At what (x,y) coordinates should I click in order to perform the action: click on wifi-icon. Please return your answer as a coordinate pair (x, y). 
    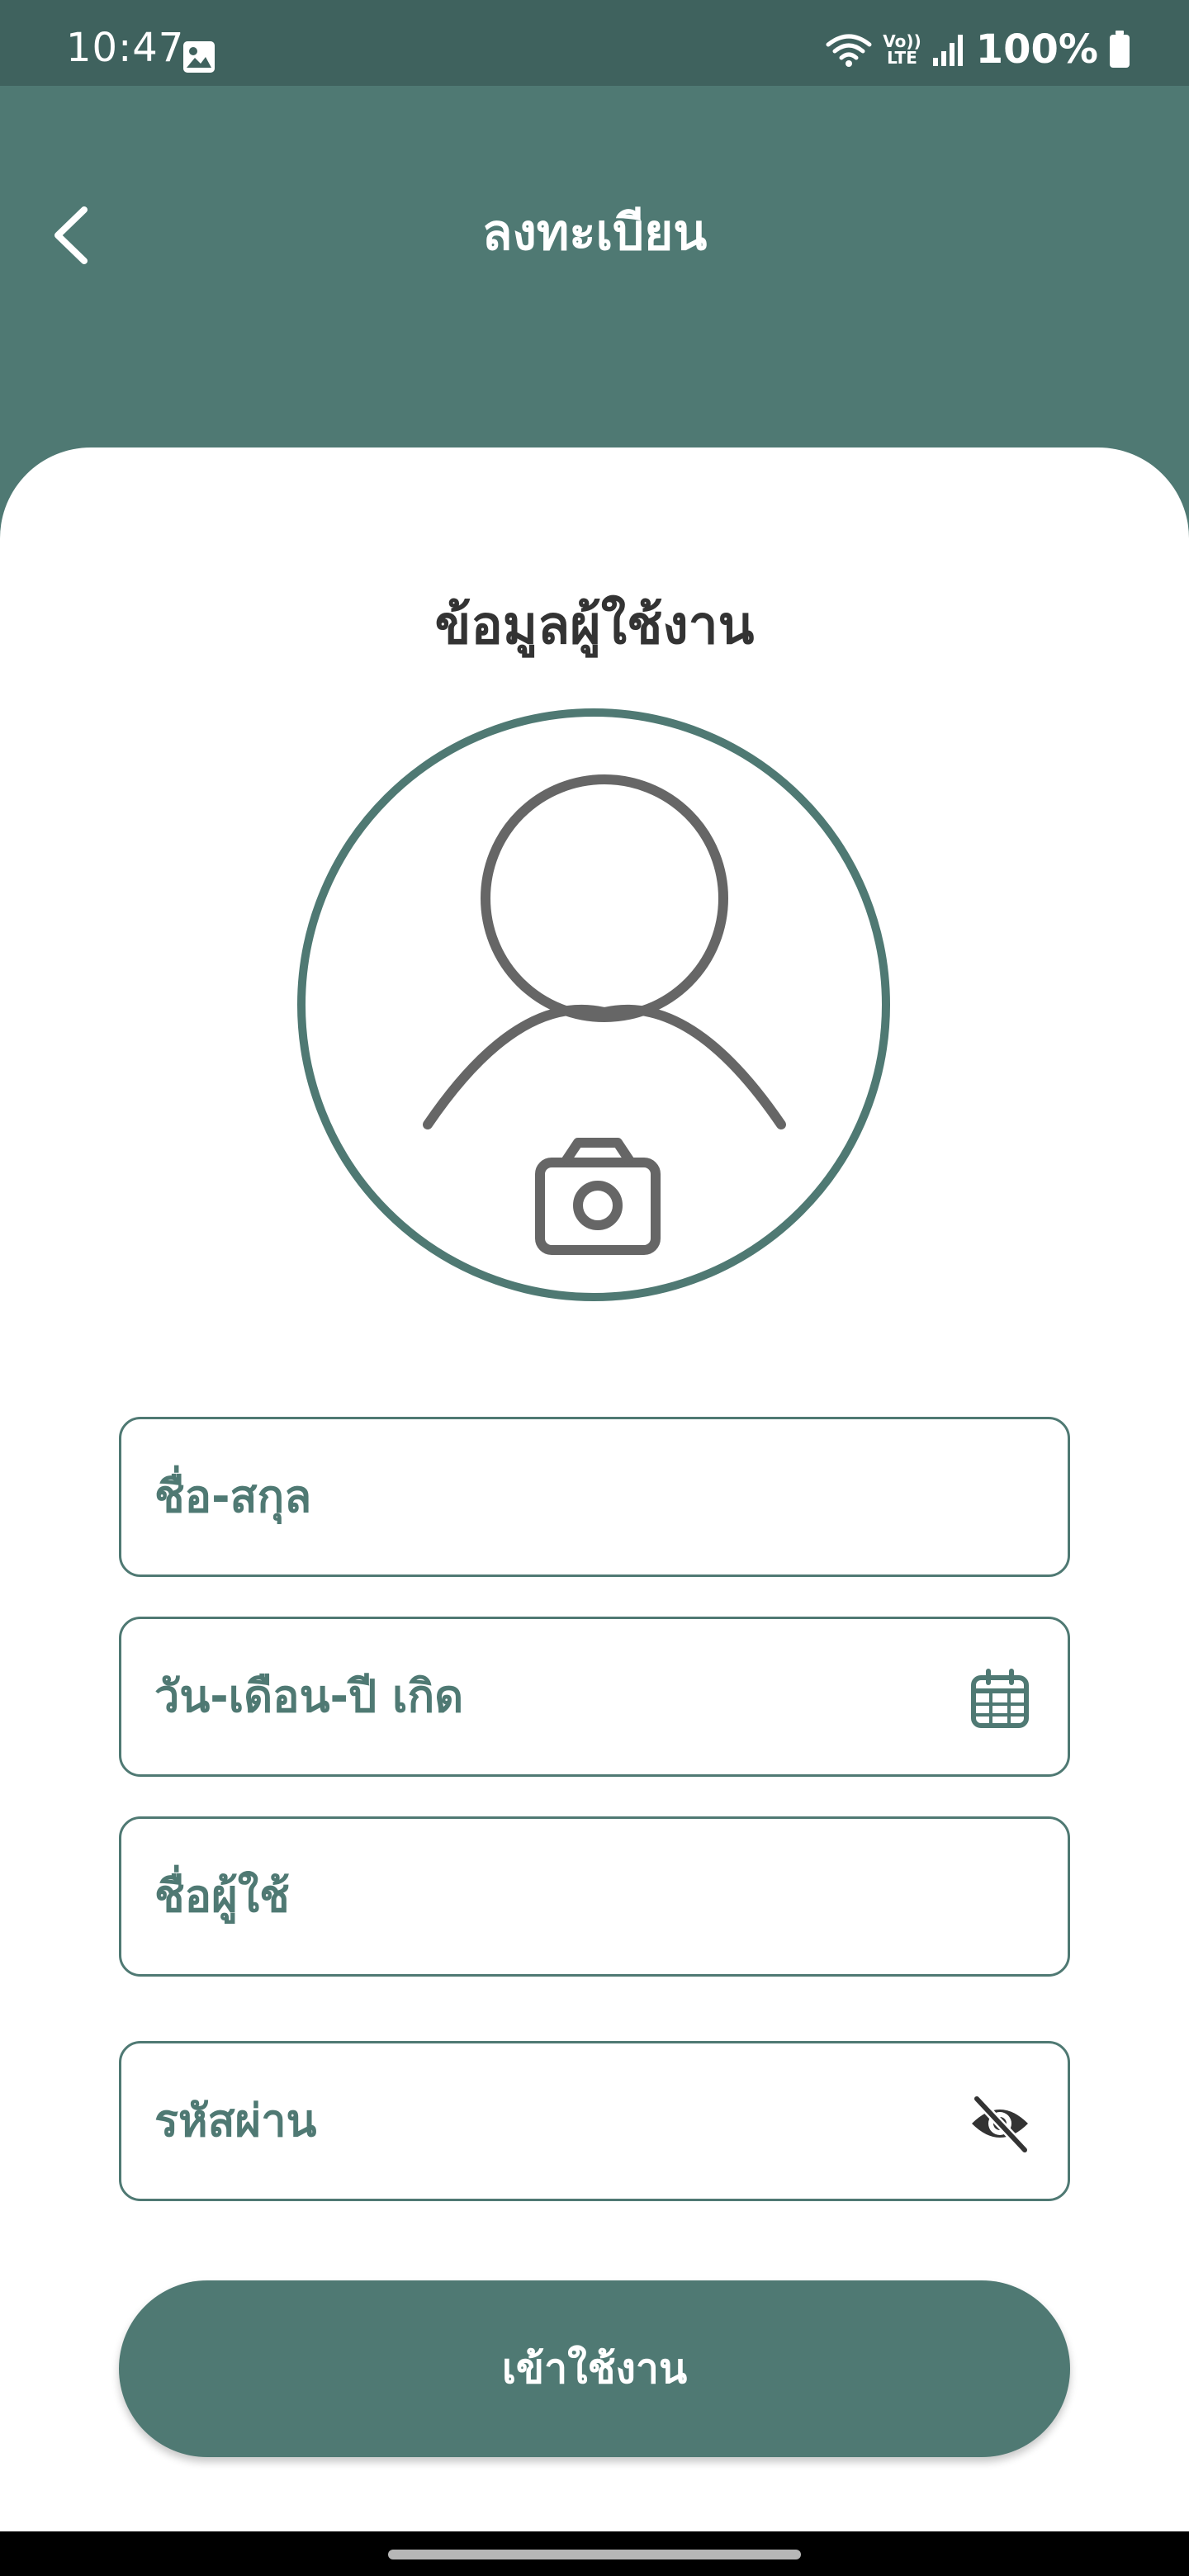
    Looking at the image, I should click on (849, 50).